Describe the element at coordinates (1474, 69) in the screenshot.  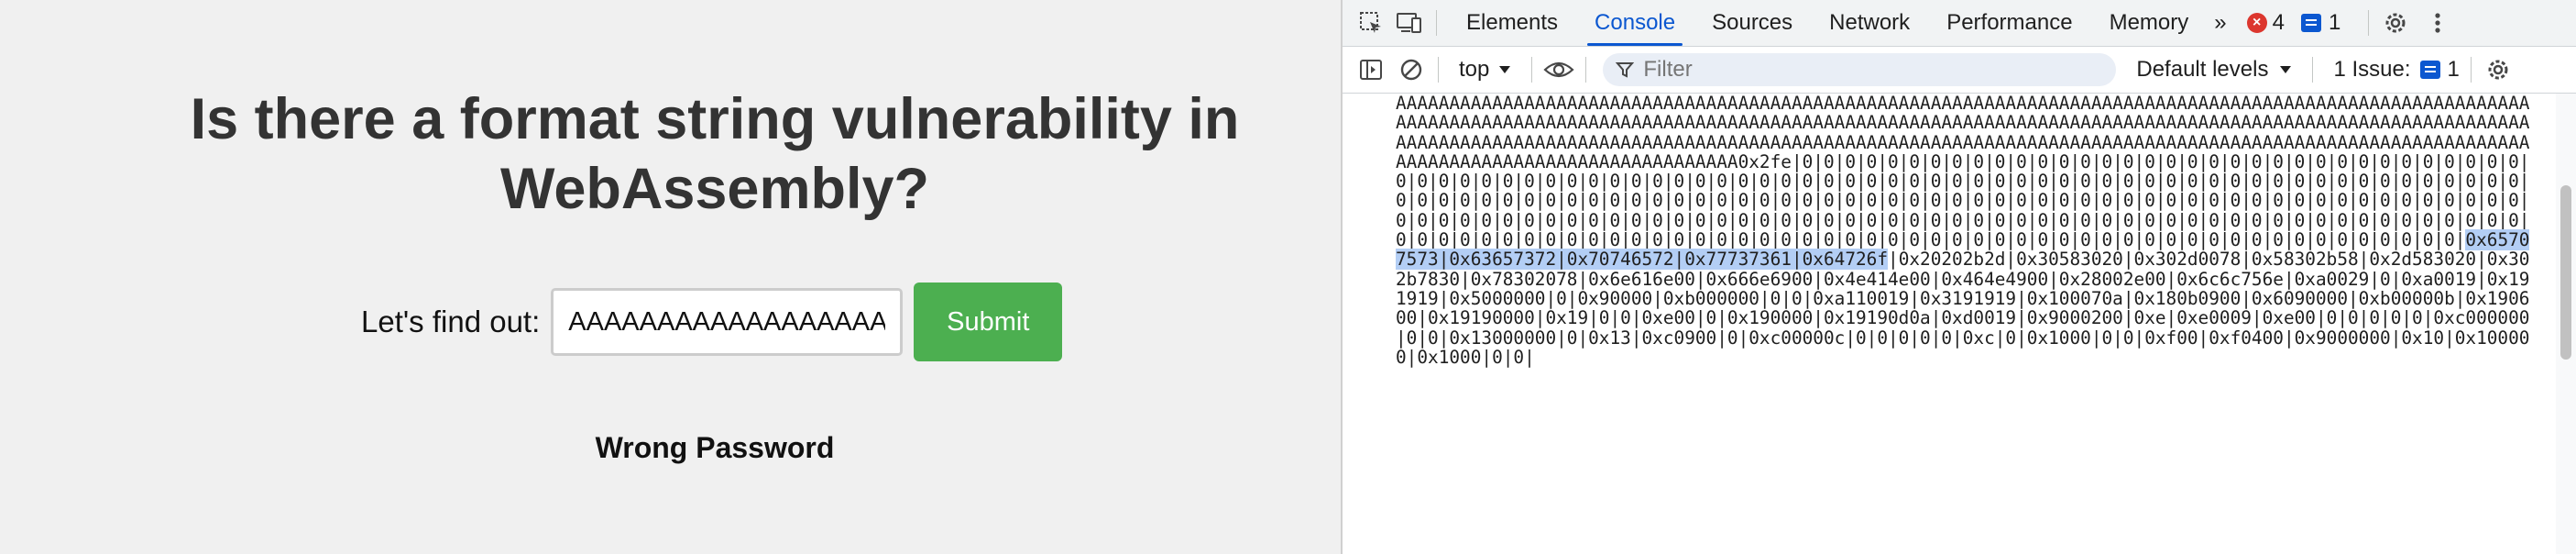
I see `context-value: top` at that location.